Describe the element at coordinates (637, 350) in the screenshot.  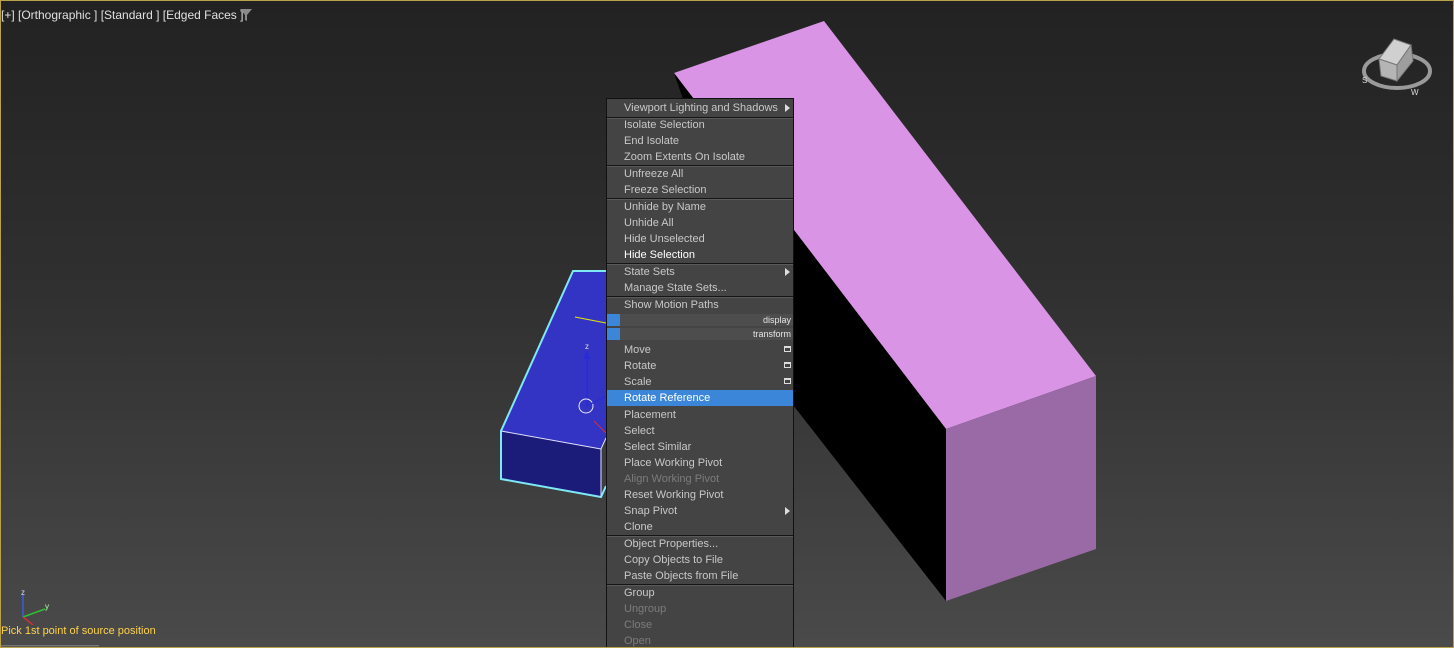
I see `menu-item-label: Move` at that location.